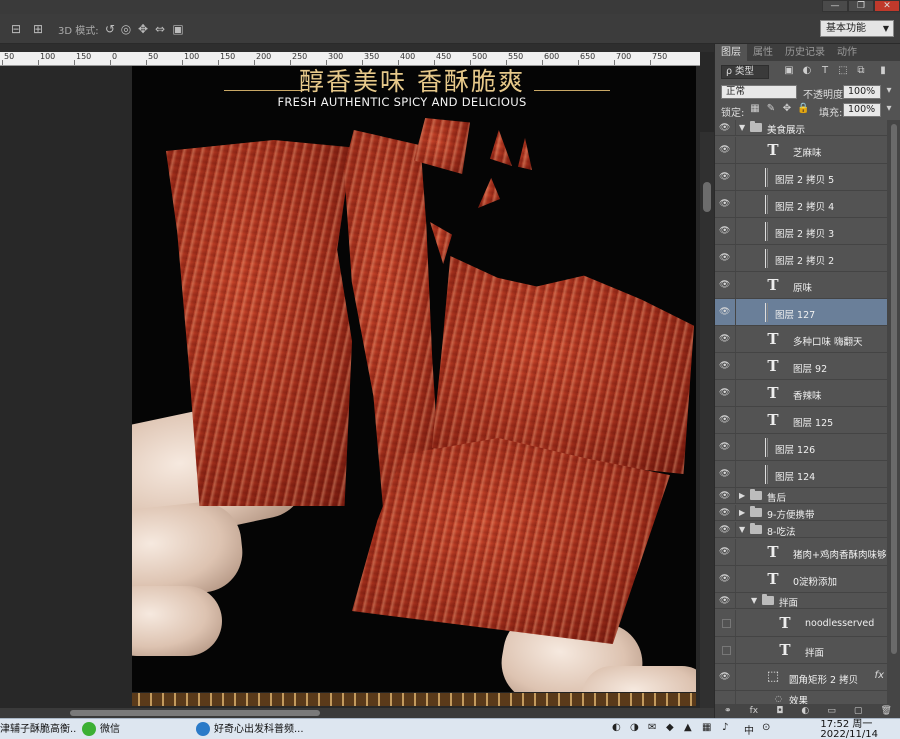 This screenshot has height=739, width=900. What do you see at coordinates (801, 552) in the screenshot?
I see `layer-row: 👁 T 猪肉+鸡肉香酥肉味够` at bounding box center [801, 552].